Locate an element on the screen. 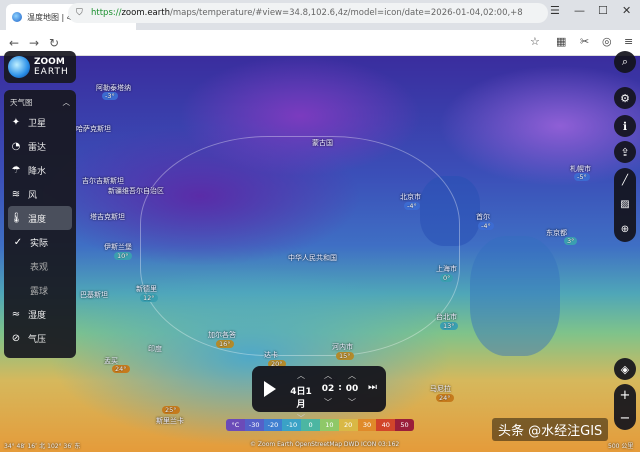 The image size is (640, 452). locate-icon: ⊕ is located at coordinates (625, 229).